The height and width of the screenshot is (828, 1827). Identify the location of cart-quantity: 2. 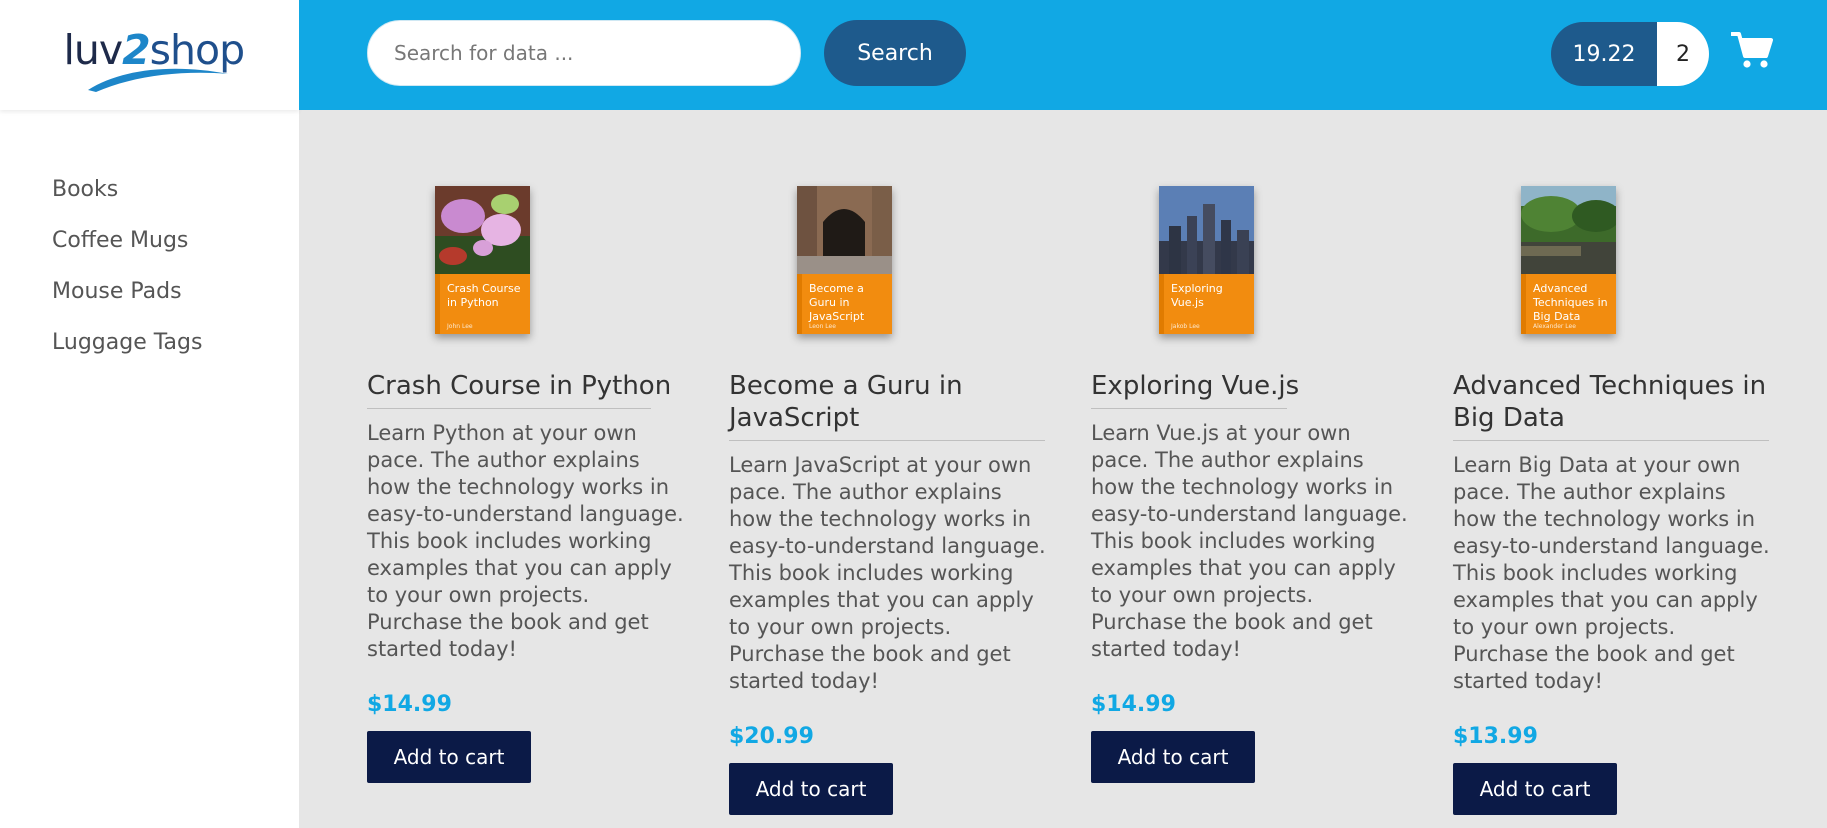
(1683, 54).